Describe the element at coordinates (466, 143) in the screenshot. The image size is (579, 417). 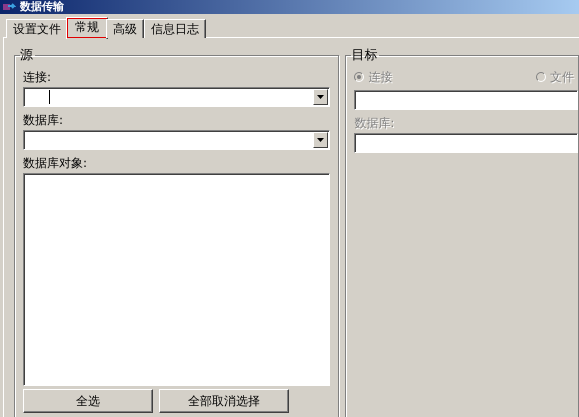
I see `database-field` at that location.